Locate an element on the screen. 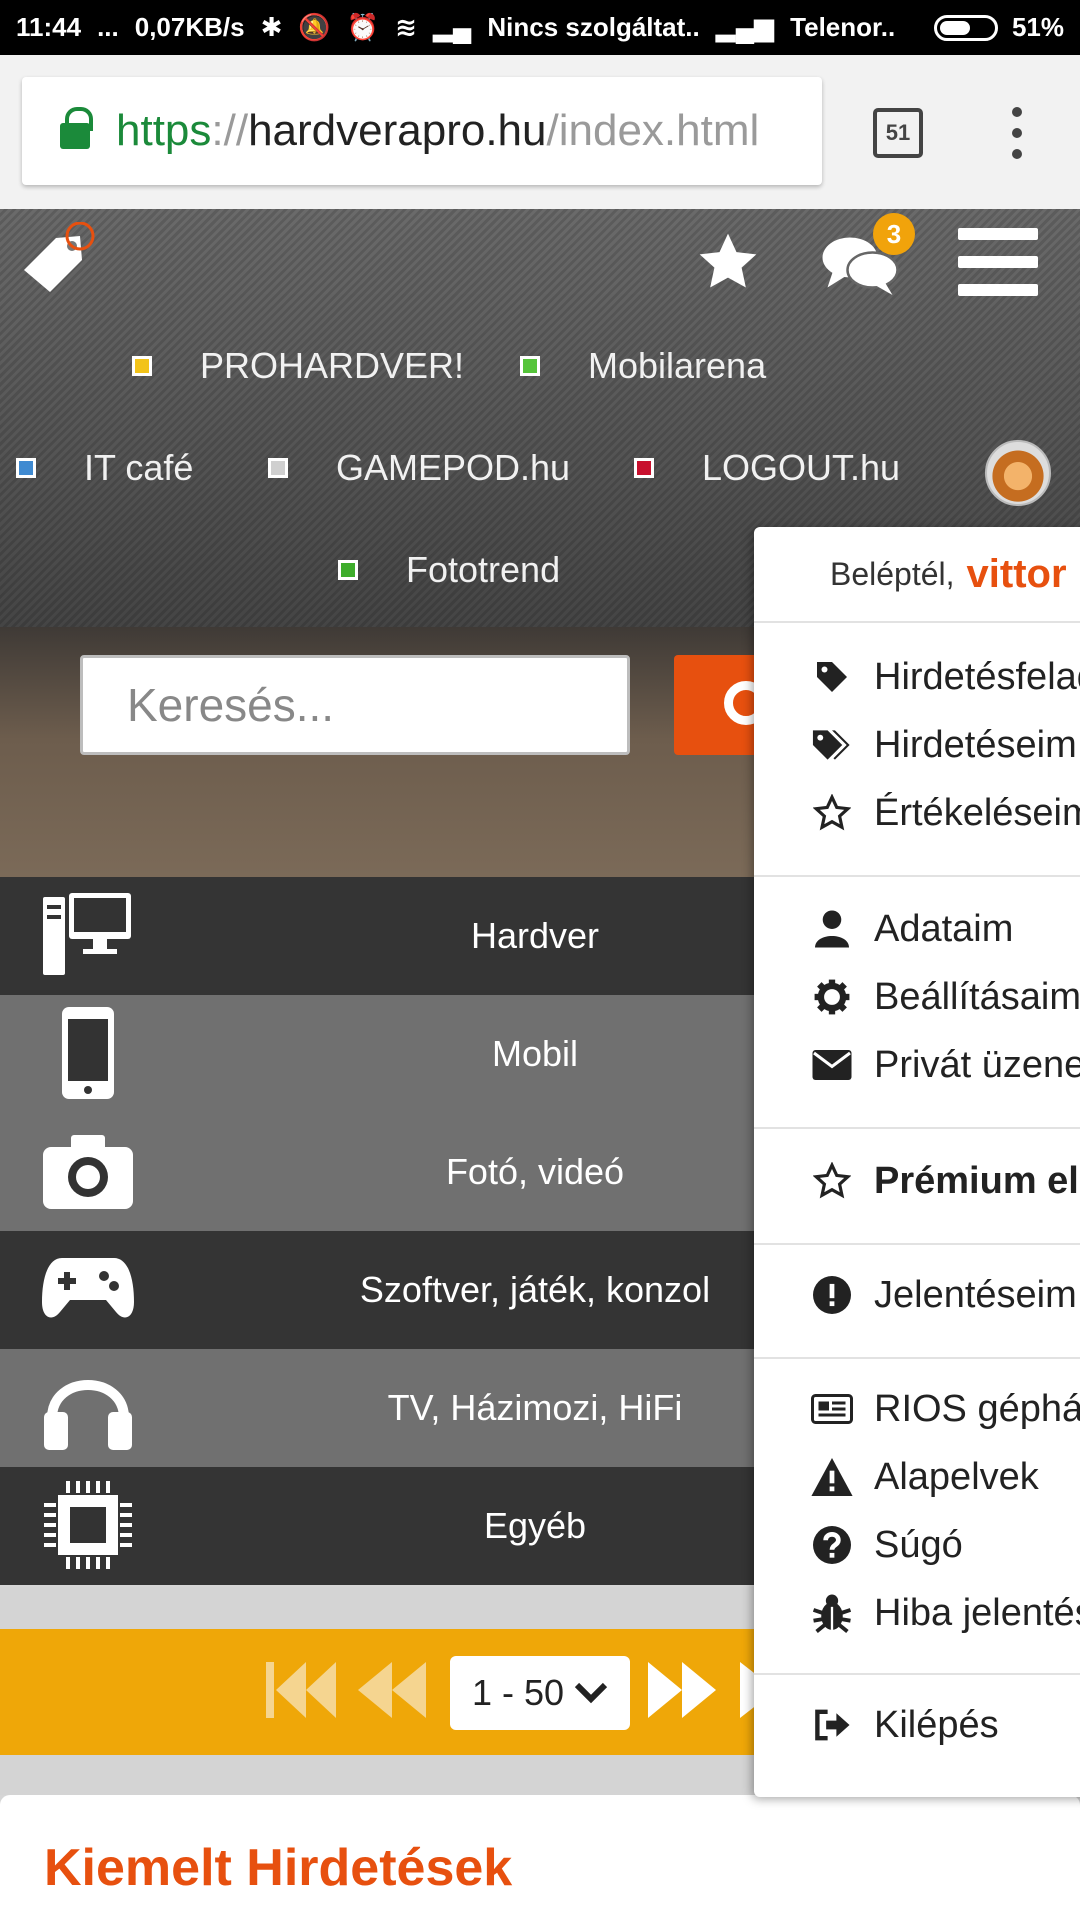 This screenshot has width=1080, height=1920. desktop-computer-icon is located at coordinates (88, 935).